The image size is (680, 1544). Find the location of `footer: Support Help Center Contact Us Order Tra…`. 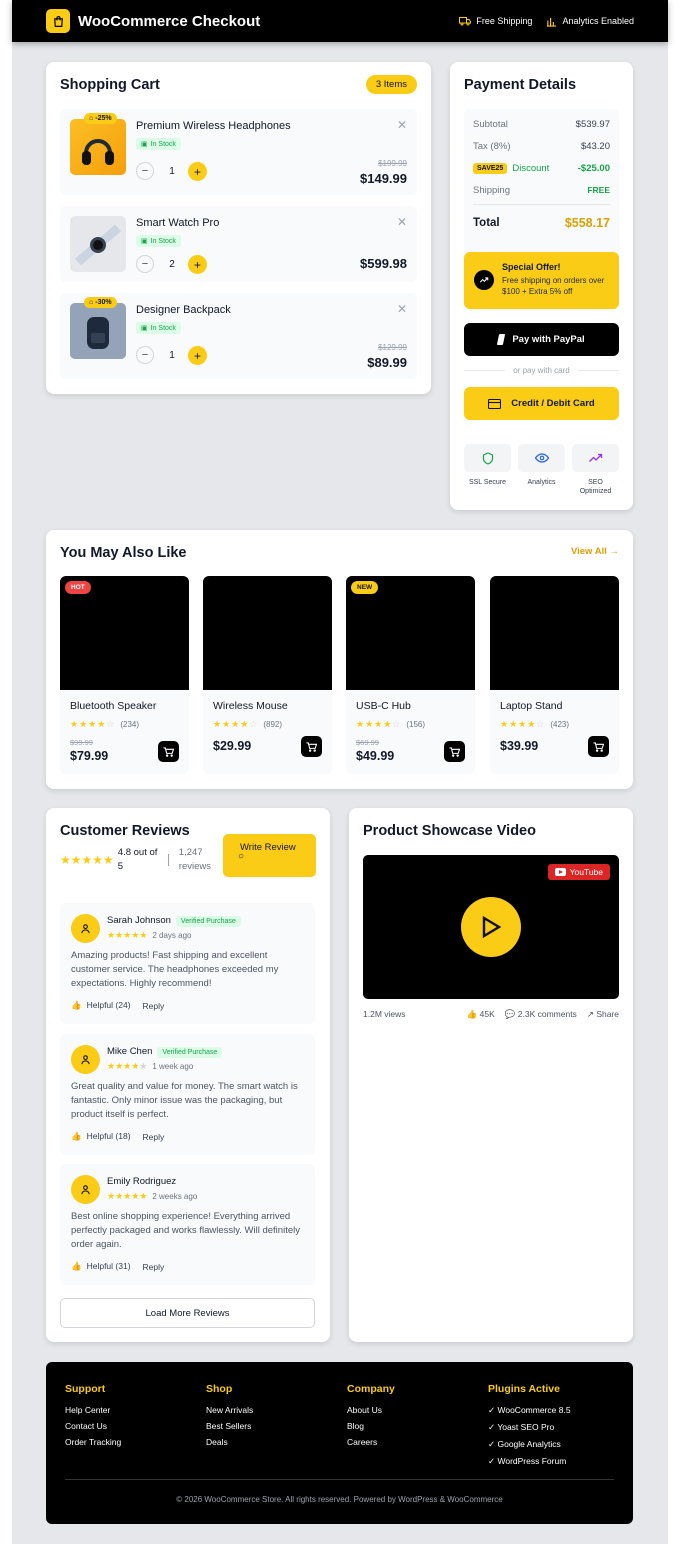

footer: Support Help Center Contact Us Order Tra… is located at coordinates (339, 1443).